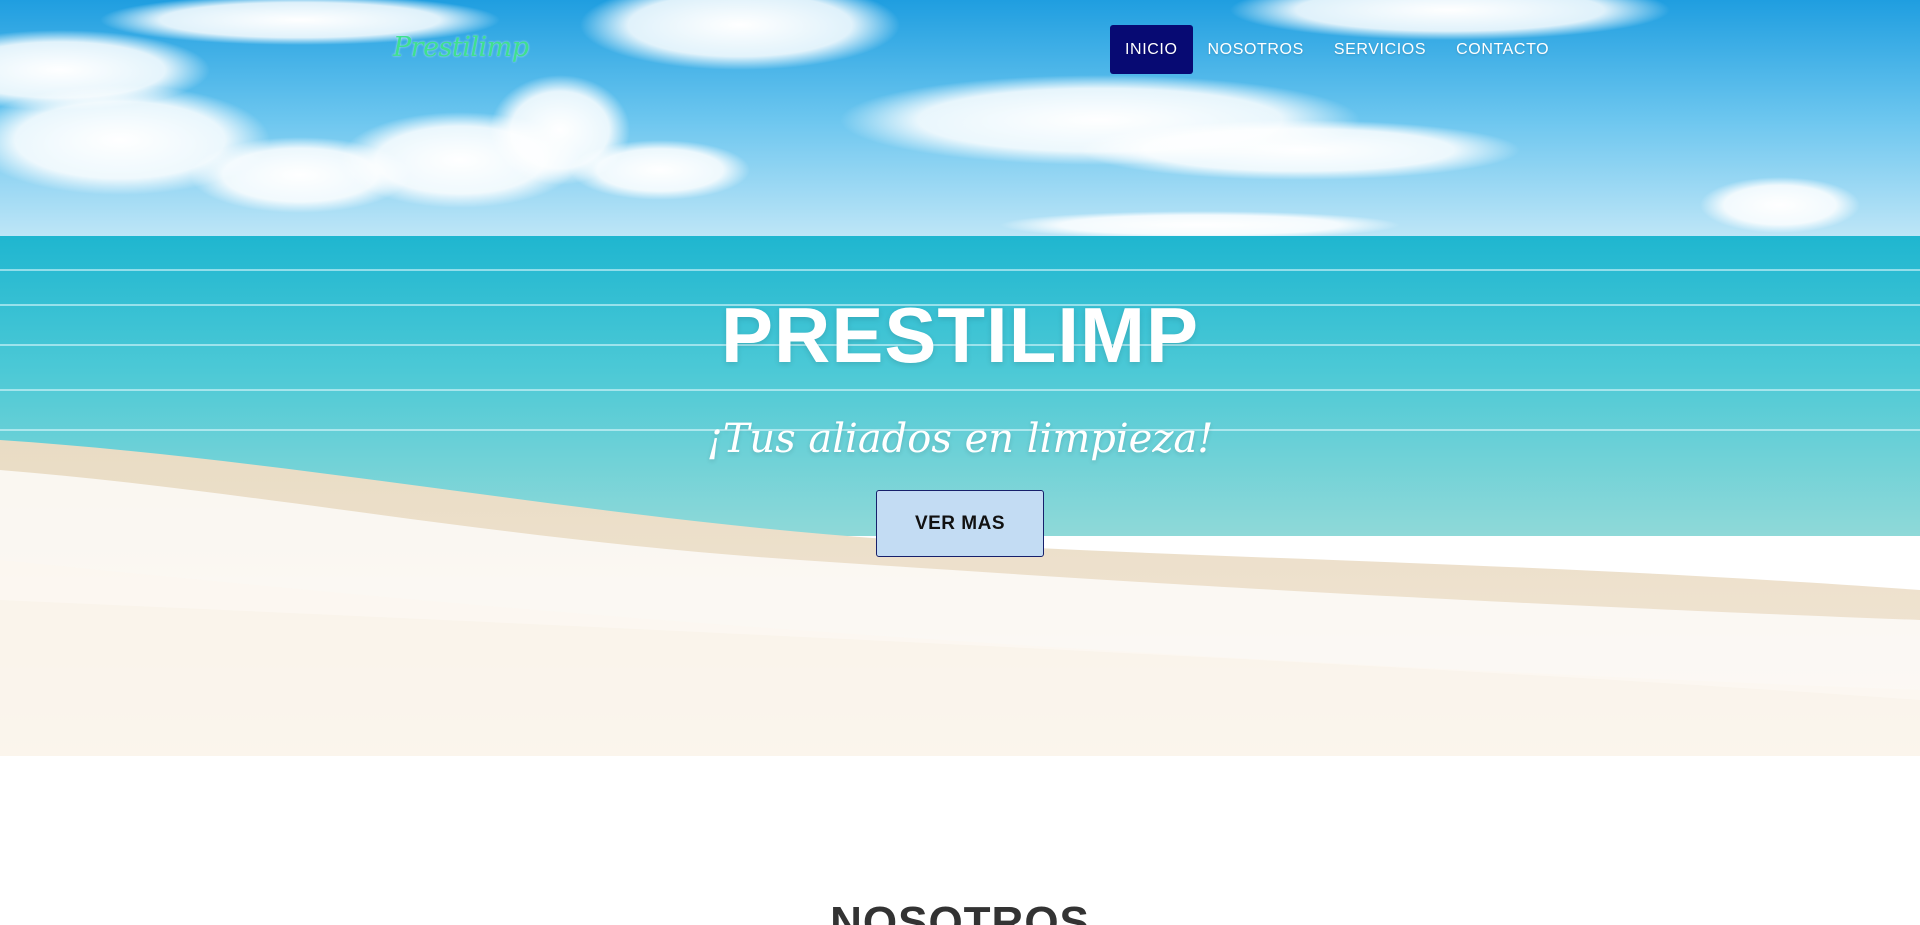  Describe the element at coordinates (960, 911) in the screenshot. I see `nosotros-heading: NOSOTROS` at that location.